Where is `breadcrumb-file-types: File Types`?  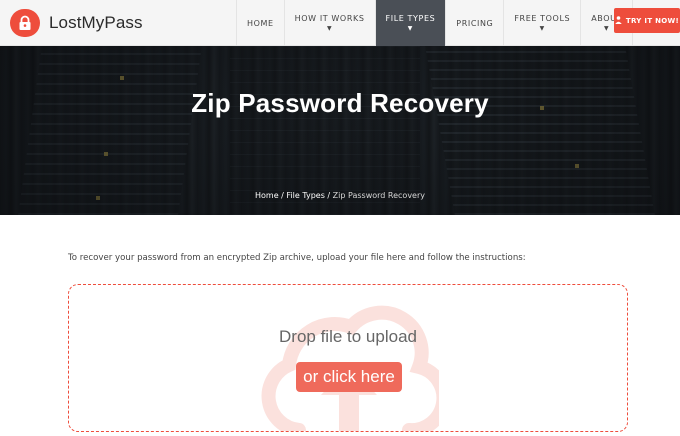 breadcrumb-file-types: File Types is located at coordinates (305, 195).